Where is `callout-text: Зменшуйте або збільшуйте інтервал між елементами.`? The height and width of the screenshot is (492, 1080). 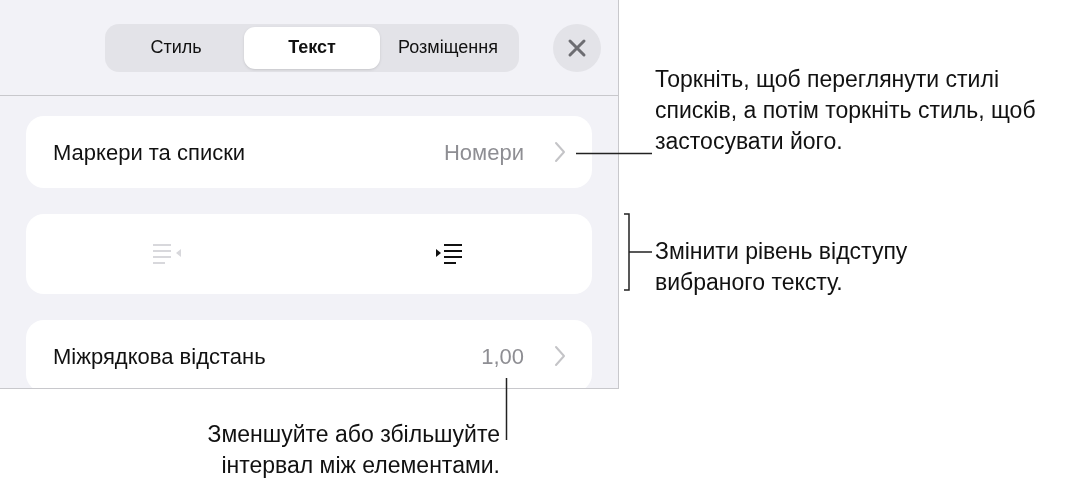
callout-text: Зменшуйте або збільшуйте інтервал між елементами. is located at coordinates (353, 450).